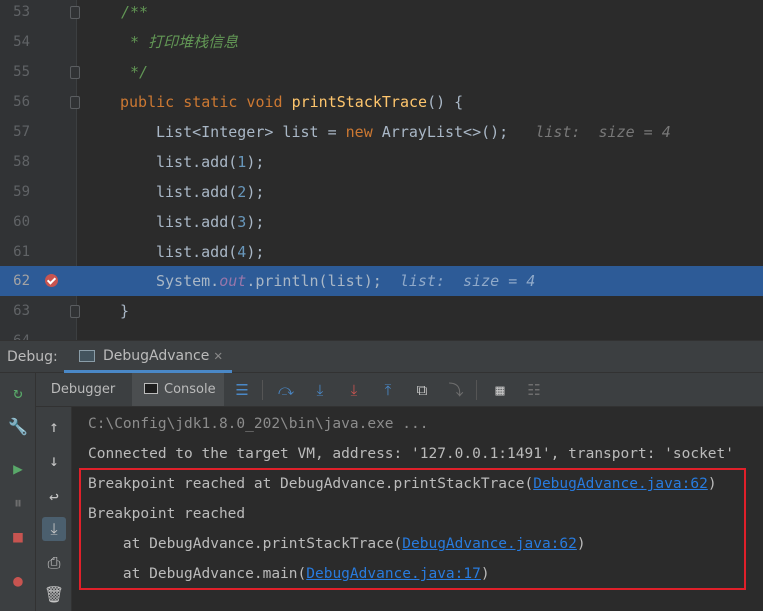 This screenshot has width=763, height=611. Describe the element at coordinates (242, 390) in the screenshot. I see `show-execution-point-icon: ☰` at that location.